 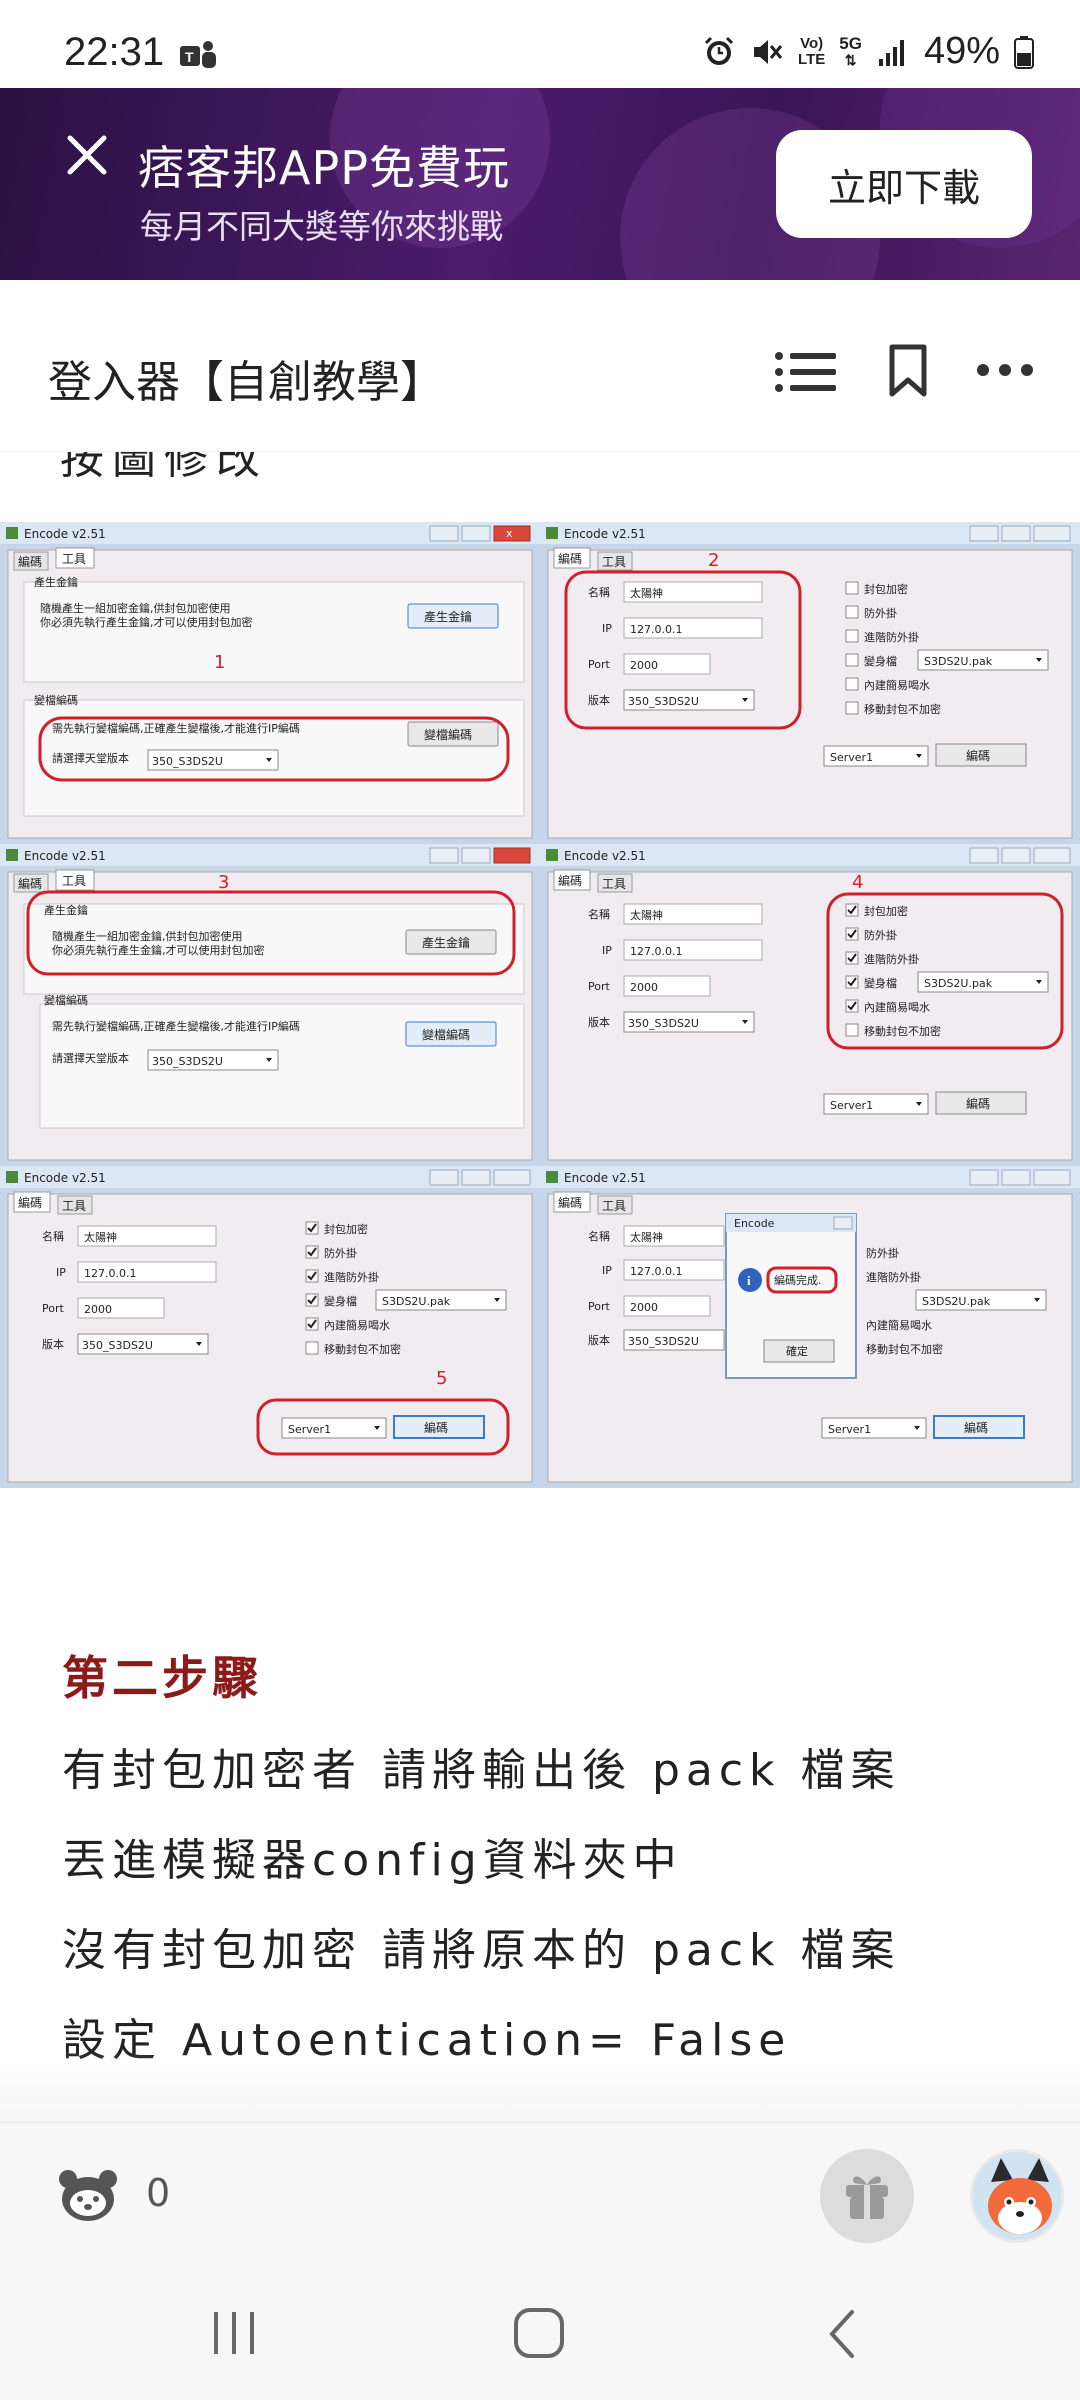 What do you see at coordinates (176, 728) in the screenshot?
I see `svg-text: 需先執行變檔編碼,正確產生變檔後,才能進行IP編碼` at bounding box center [176, 728].